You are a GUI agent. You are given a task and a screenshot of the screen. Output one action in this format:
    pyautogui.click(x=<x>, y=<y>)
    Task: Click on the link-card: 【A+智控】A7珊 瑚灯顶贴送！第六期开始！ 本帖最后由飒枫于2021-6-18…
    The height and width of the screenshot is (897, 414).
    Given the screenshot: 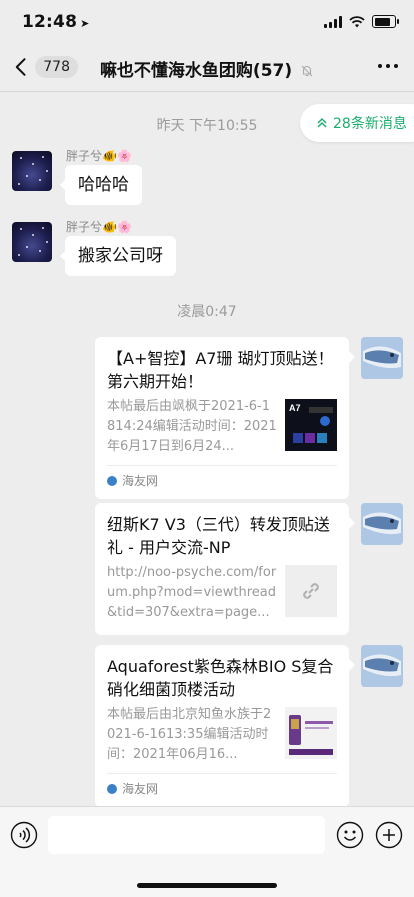 What is the action you would take?
    pyautogui.click(x=225, y=418)
    